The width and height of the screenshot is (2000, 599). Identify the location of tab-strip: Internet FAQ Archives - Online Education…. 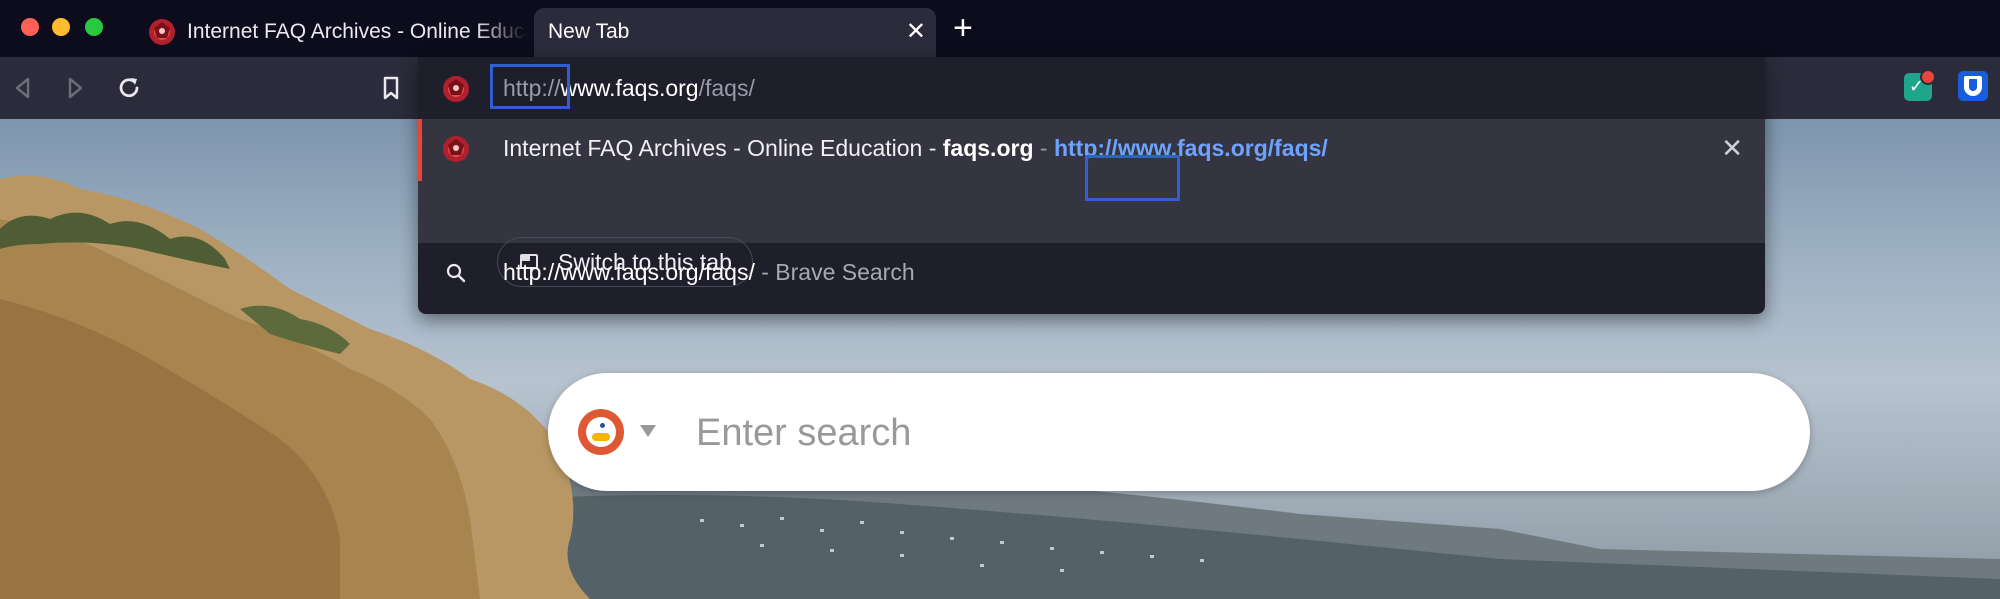
(1000, 28).